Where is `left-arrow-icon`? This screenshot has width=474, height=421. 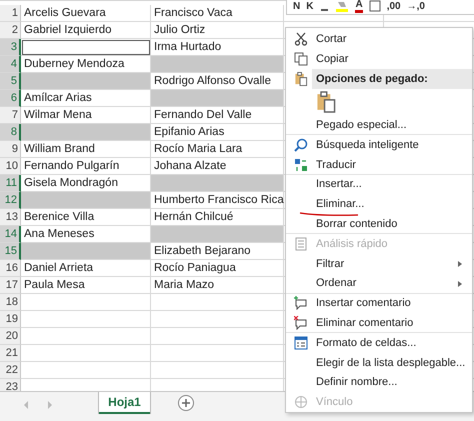 left-arrow-icon is located at coordinates (26, 404).